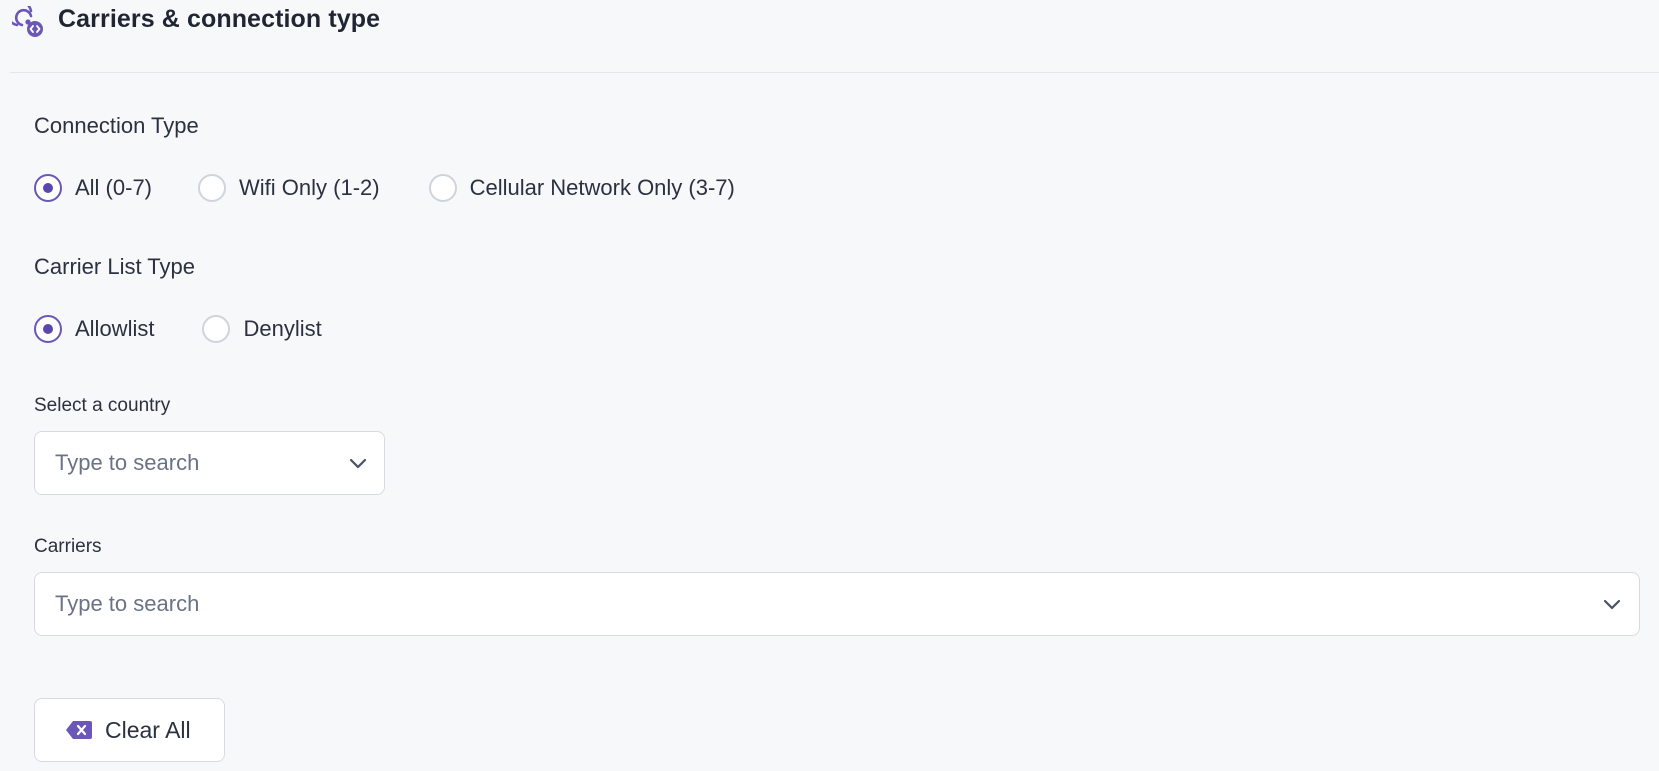 Image resolution: width=1659 pixels, height=771 pixels. I want to click on clear-all-button: Clear All, so click(129, 730).